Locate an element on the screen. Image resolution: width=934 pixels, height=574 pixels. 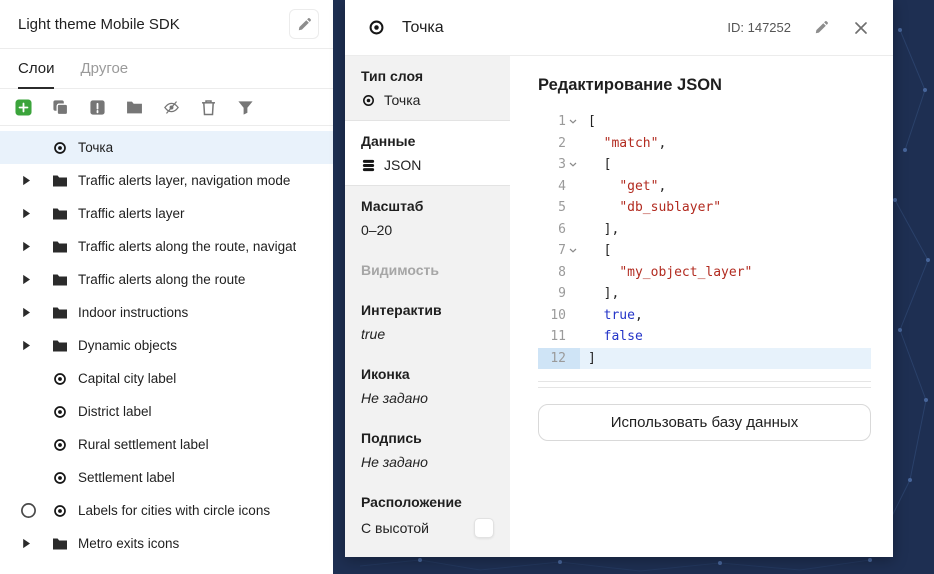
code-line: 10 true, is located at coordinates (704, 316).